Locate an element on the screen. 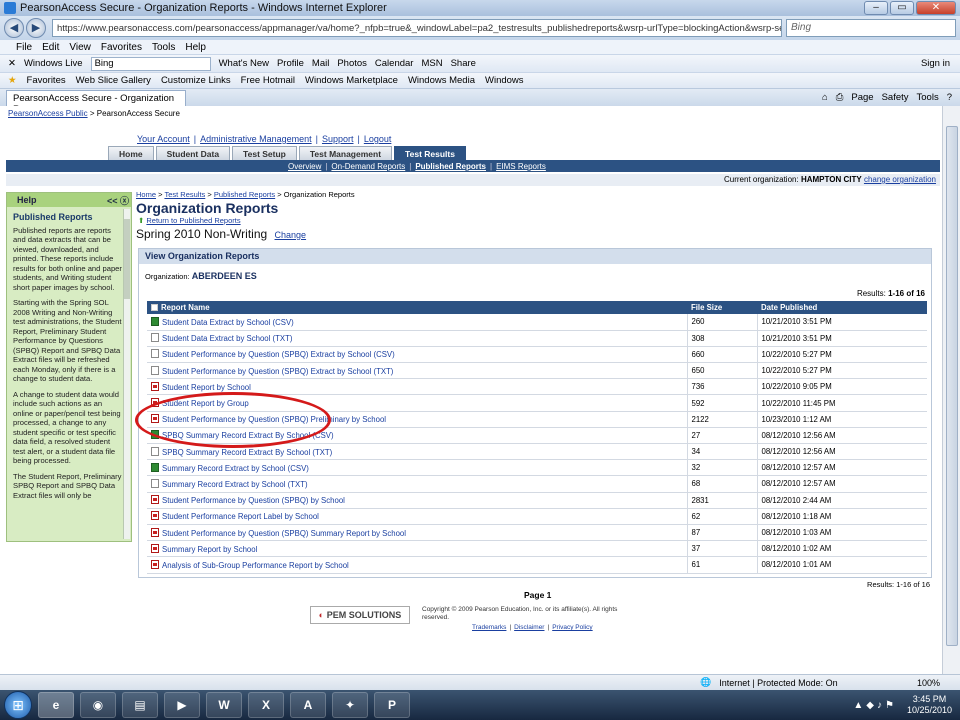  back-icon: ◀ is located at coordinates (14, 28).